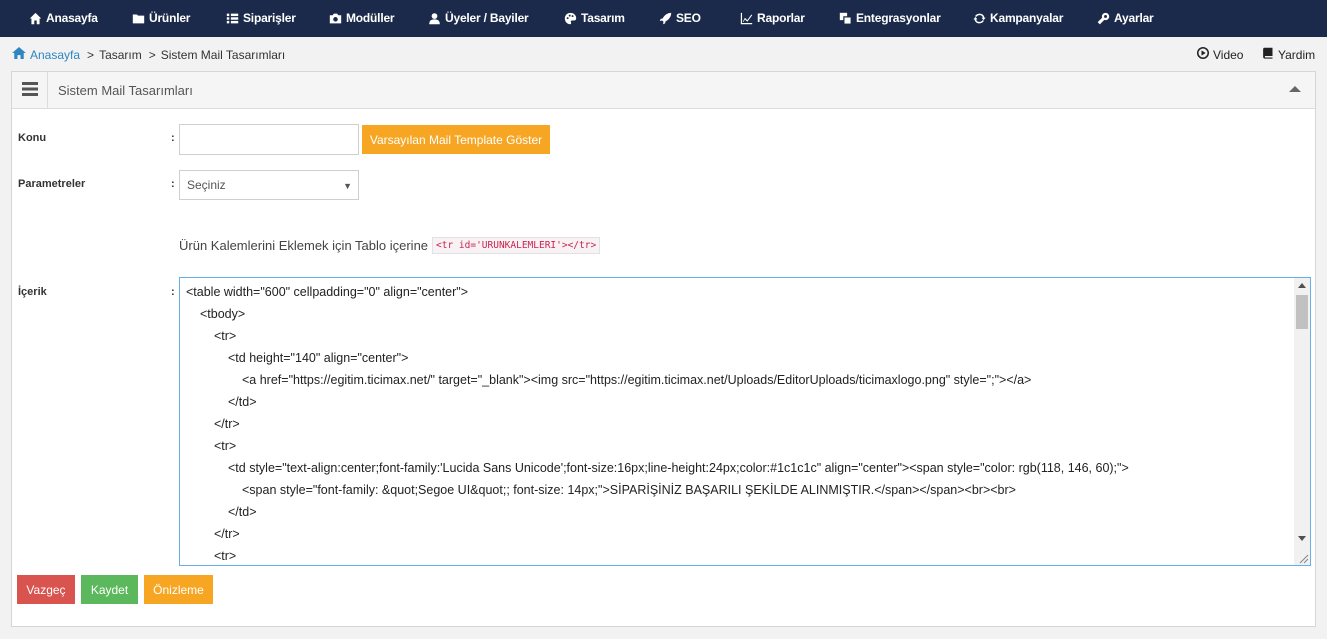 The image size is (1327, 639). I want to click on nav-item-anasayfa: Anasayfa, so click(63, 18).